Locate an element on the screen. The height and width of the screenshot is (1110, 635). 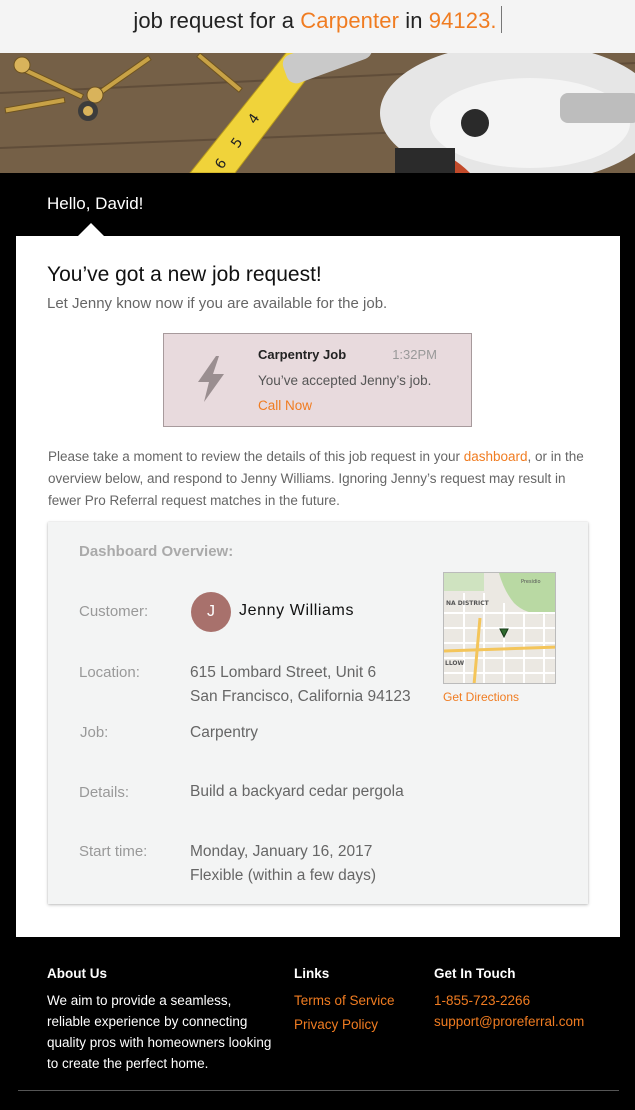
get-directions-link: Get Directions is located at coordinates (481, 697).